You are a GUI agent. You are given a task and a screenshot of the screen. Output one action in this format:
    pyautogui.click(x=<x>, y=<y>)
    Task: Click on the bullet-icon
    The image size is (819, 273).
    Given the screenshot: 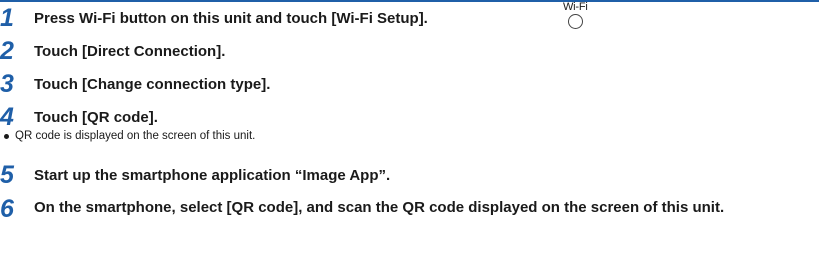 What is the action you would take?
    pyautogui.click(x=6, y=136)
    